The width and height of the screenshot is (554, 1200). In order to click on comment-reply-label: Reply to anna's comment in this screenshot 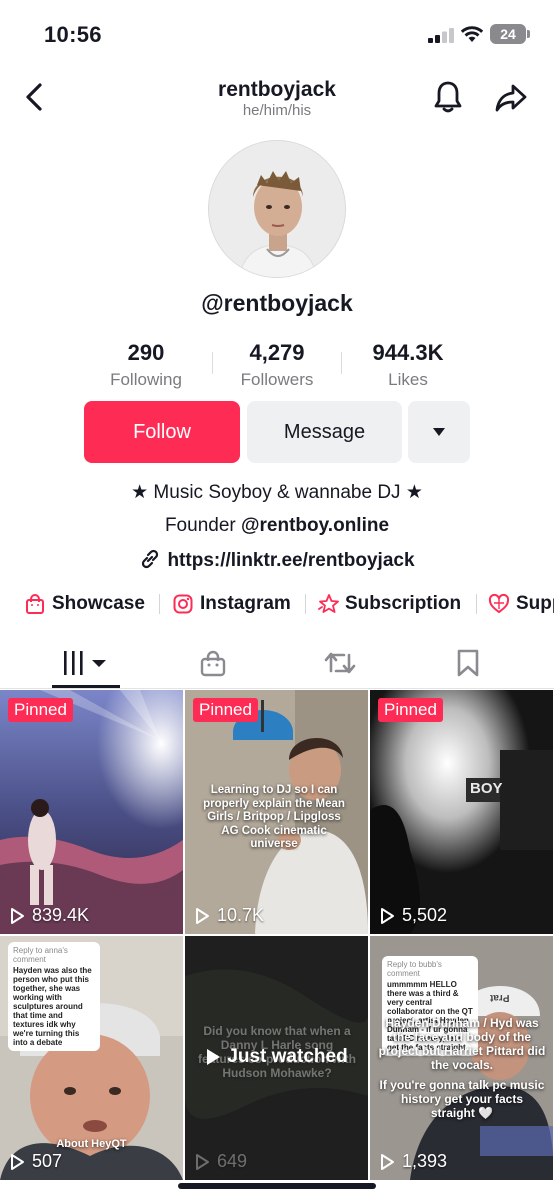, I will do `click(40, 955)`.